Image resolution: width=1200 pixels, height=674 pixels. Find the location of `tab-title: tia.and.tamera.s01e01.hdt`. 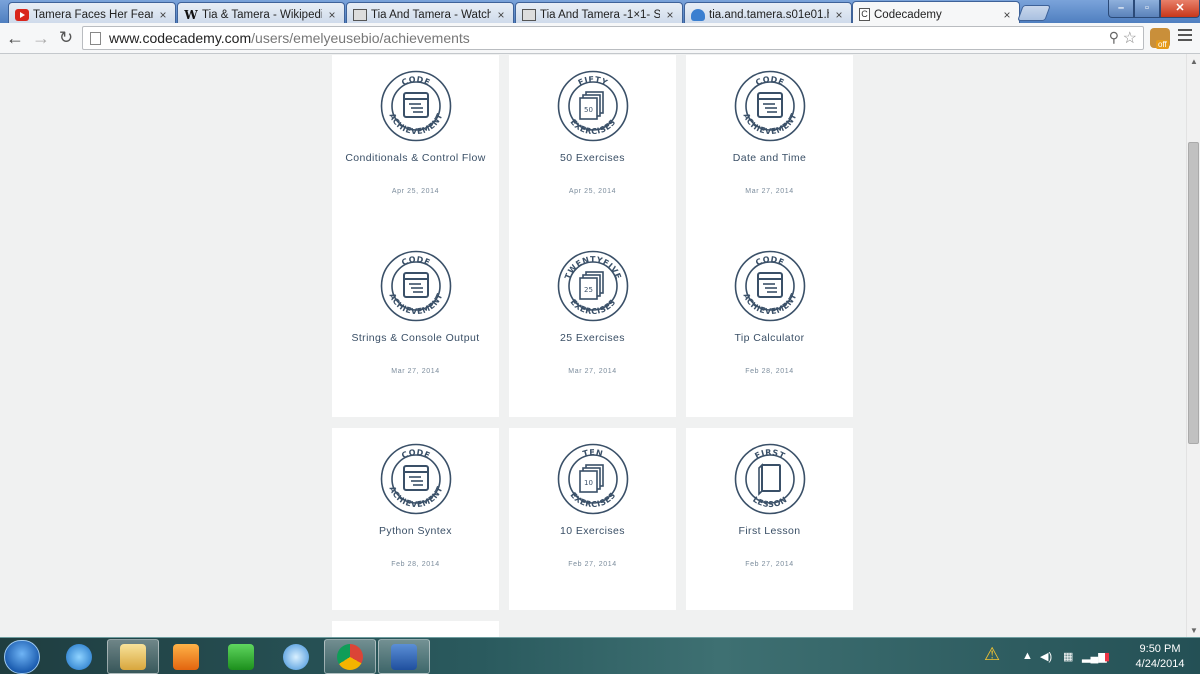

tab-title: tia.and.tamera.s01e01.hdt is located at coordinates (769, 14).